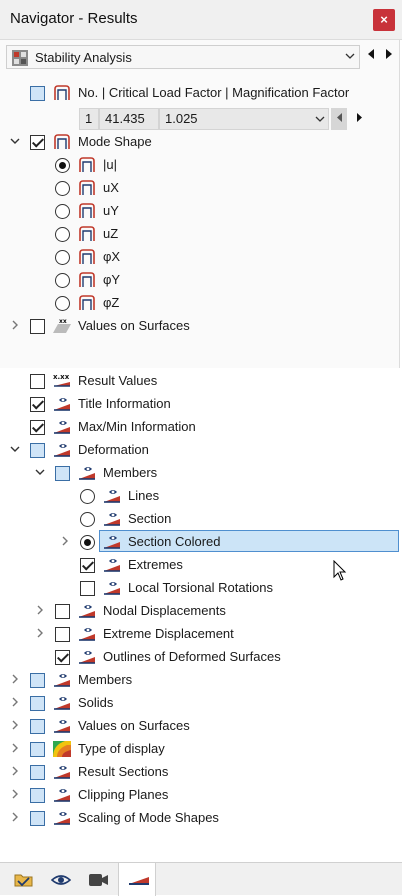 The height and width of the screenshot is (896, 402). What do you see at coordinates (137, 879) in the screenshot?
I see `tab-results` at bounding box center [137, 879].